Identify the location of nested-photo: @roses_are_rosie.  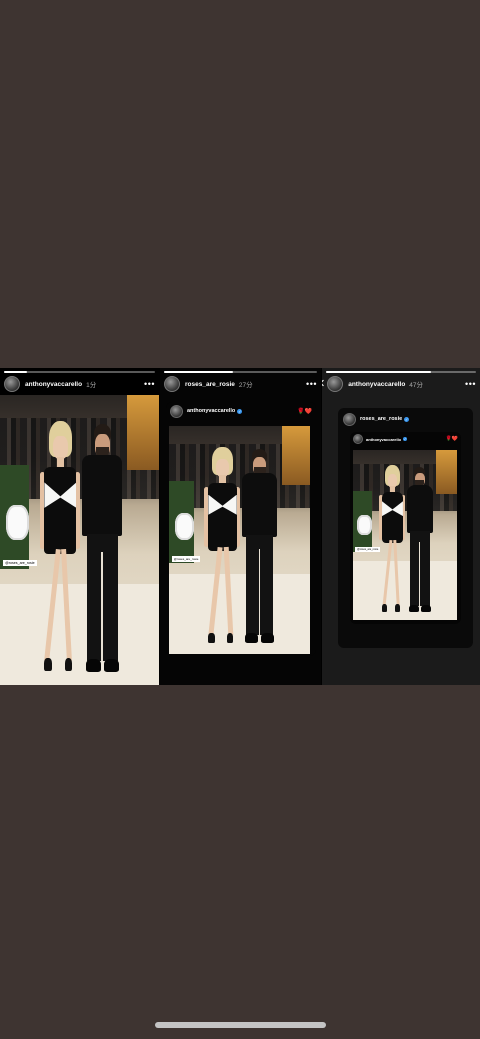
(405, 535).